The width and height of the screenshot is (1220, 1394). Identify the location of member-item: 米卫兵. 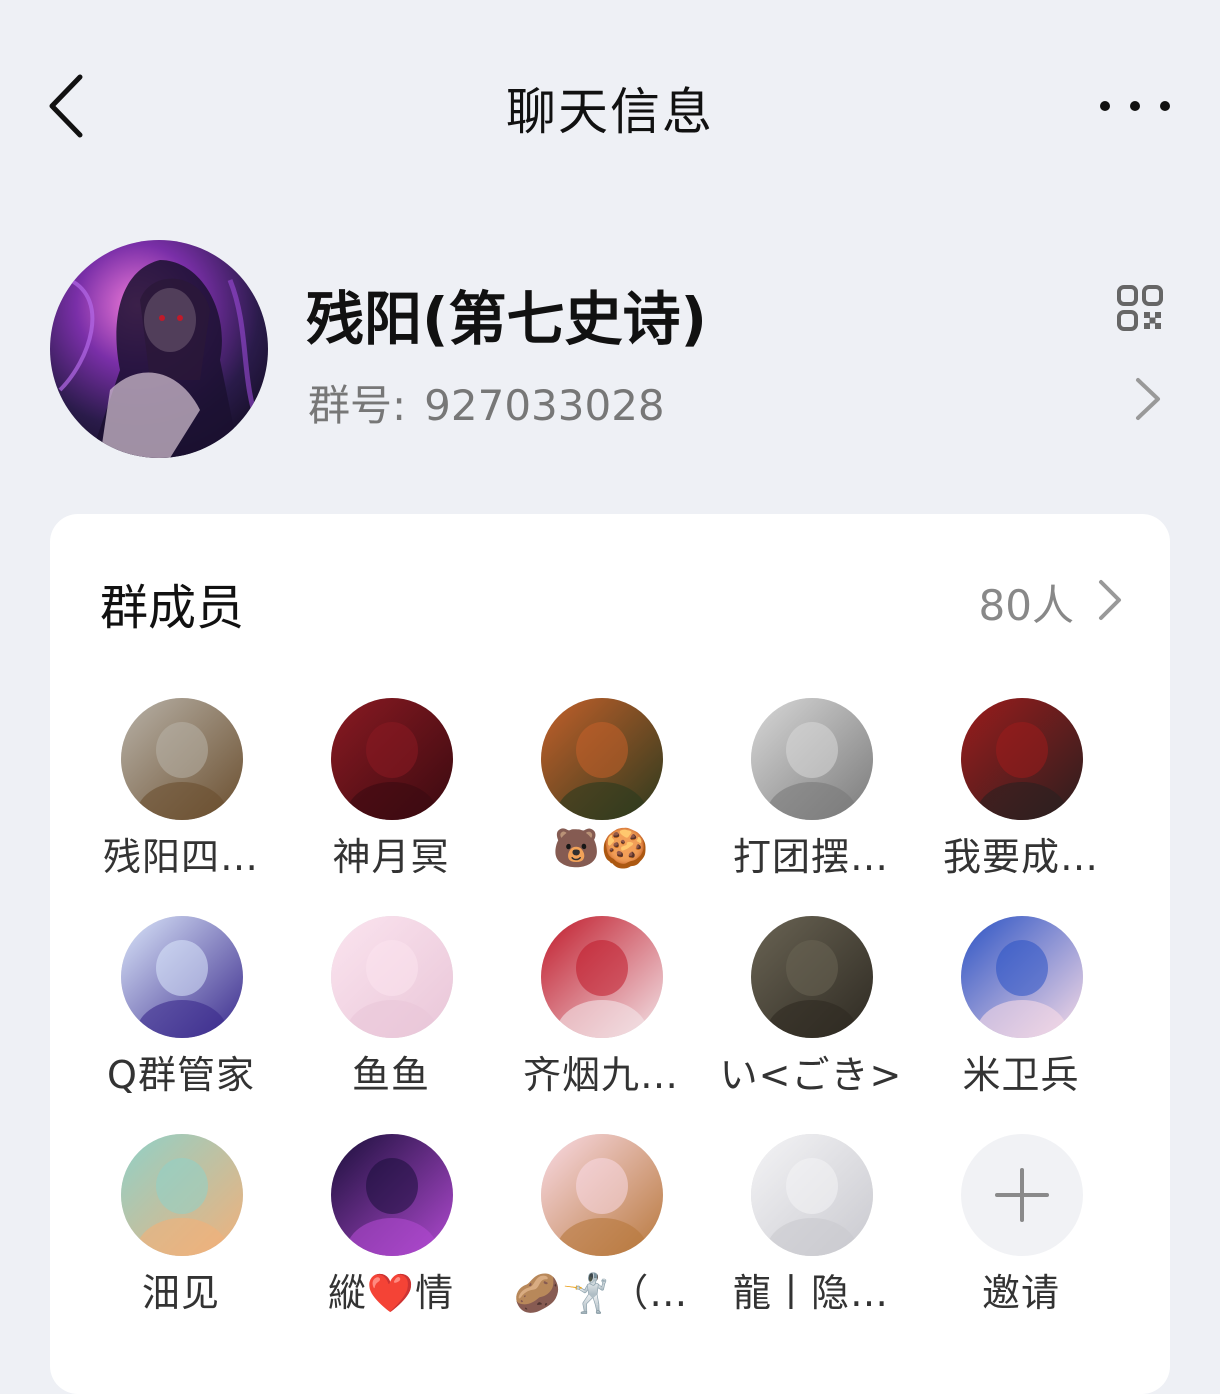
(1021, 1016).